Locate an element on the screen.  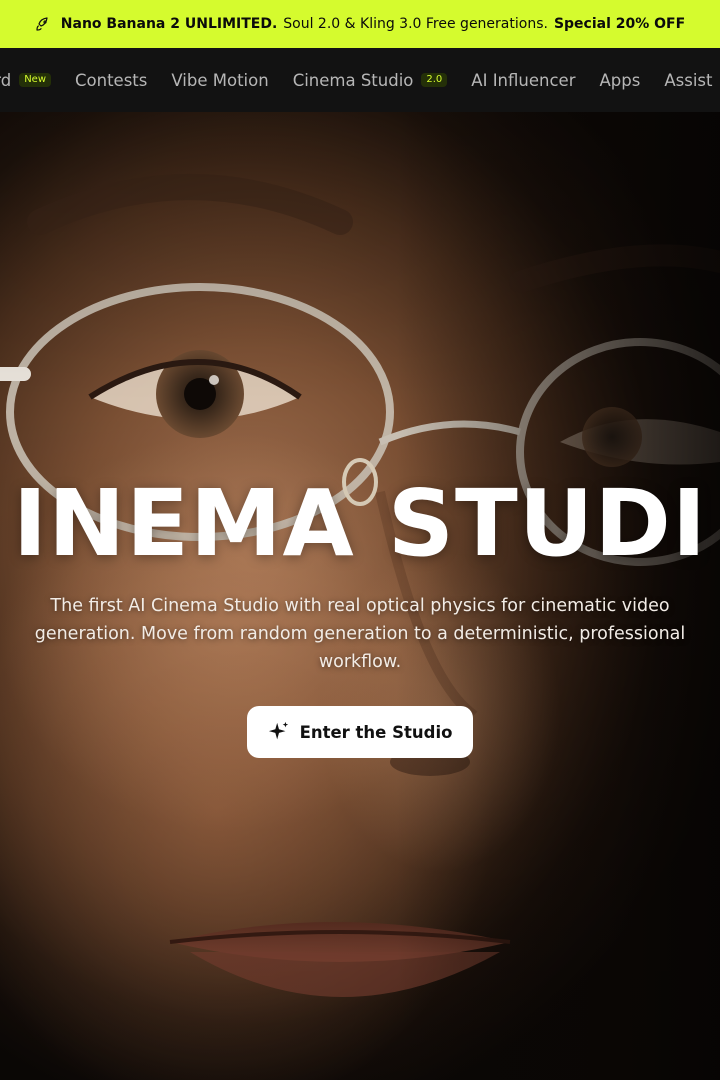
nav-item-cinema-studio: Cinema Studio 2.0 is located at coordinates (370, 80).